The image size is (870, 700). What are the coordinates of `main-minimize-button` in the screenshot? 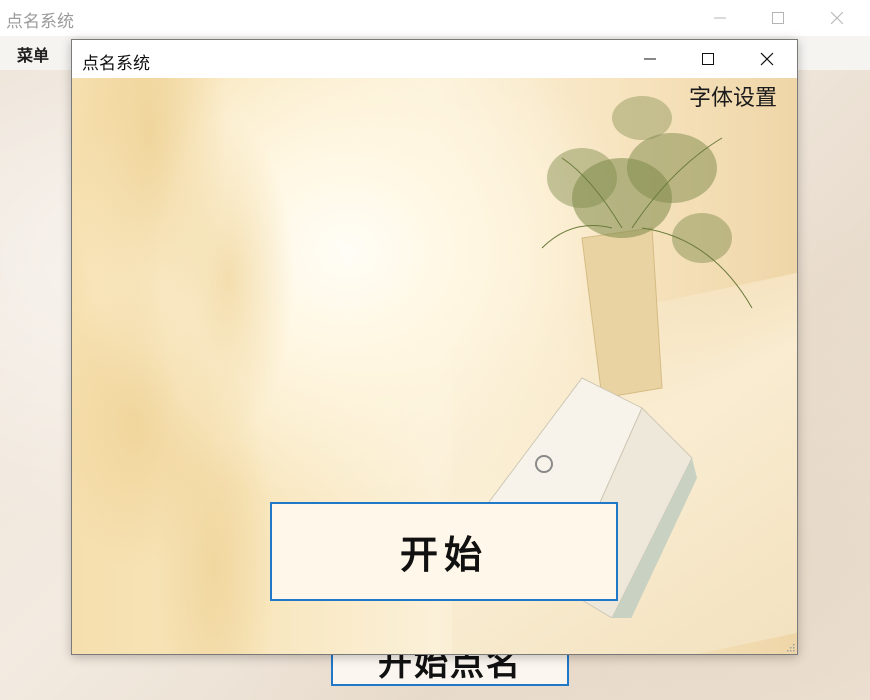 It's located at (720, 18).